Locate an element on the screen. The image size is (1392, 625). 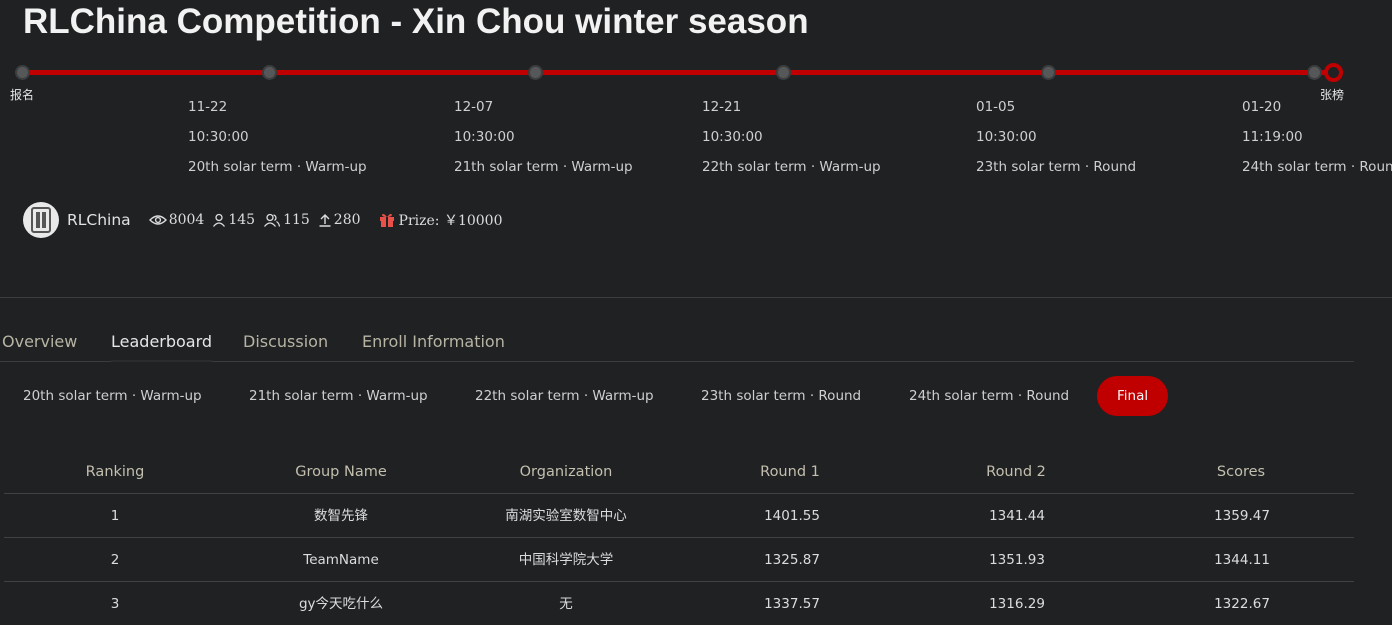
column-header-round-1: Round 1 is located at coordinates (790, 472).